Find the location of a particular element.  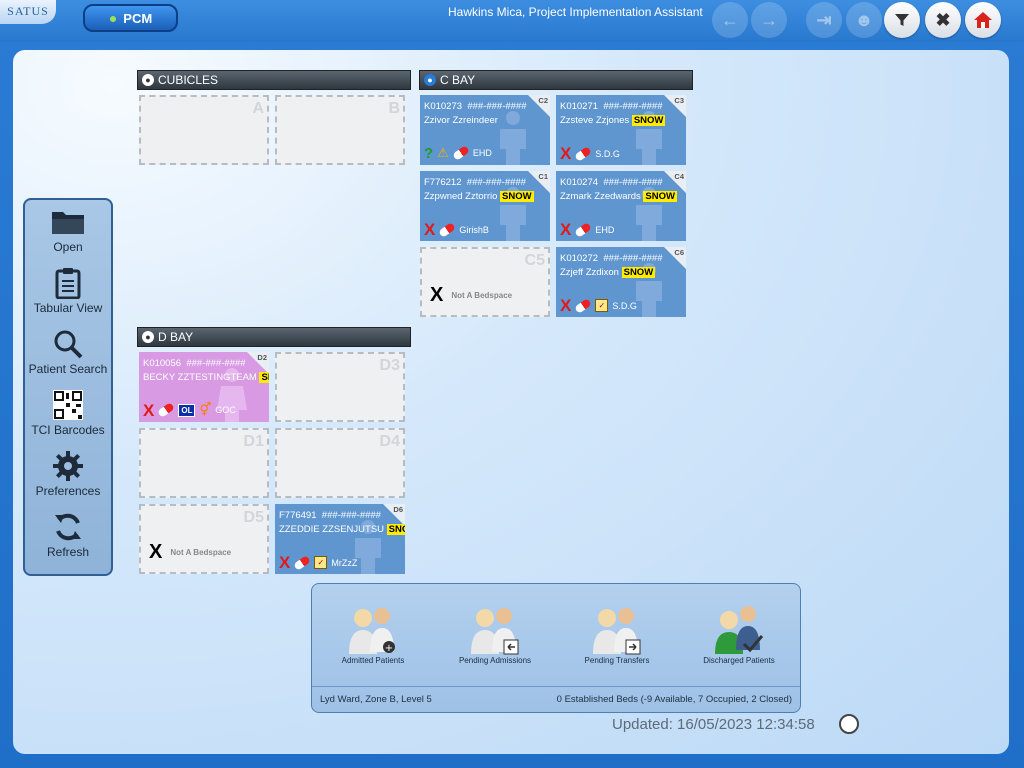

close-icon: ✖ is located at coordinates (943, 20).